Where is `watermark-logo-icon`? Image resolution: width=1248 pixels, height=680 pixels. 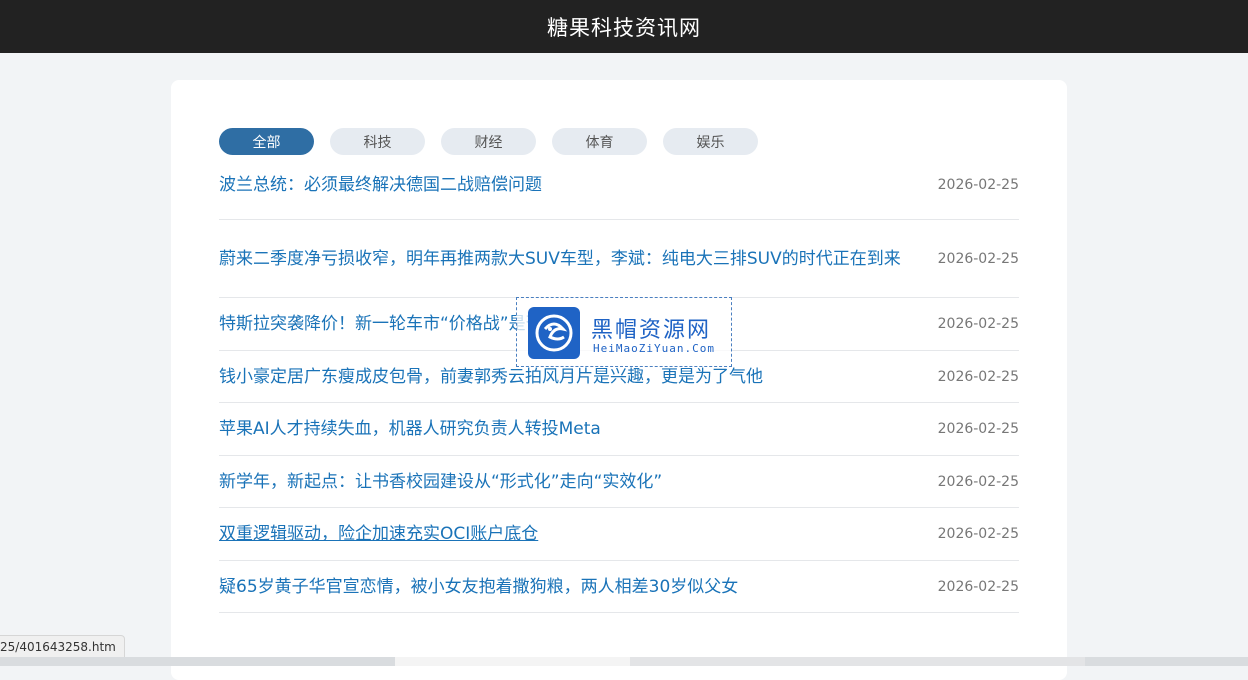
watermark-logo-icon is located at coordinates (554, 333).